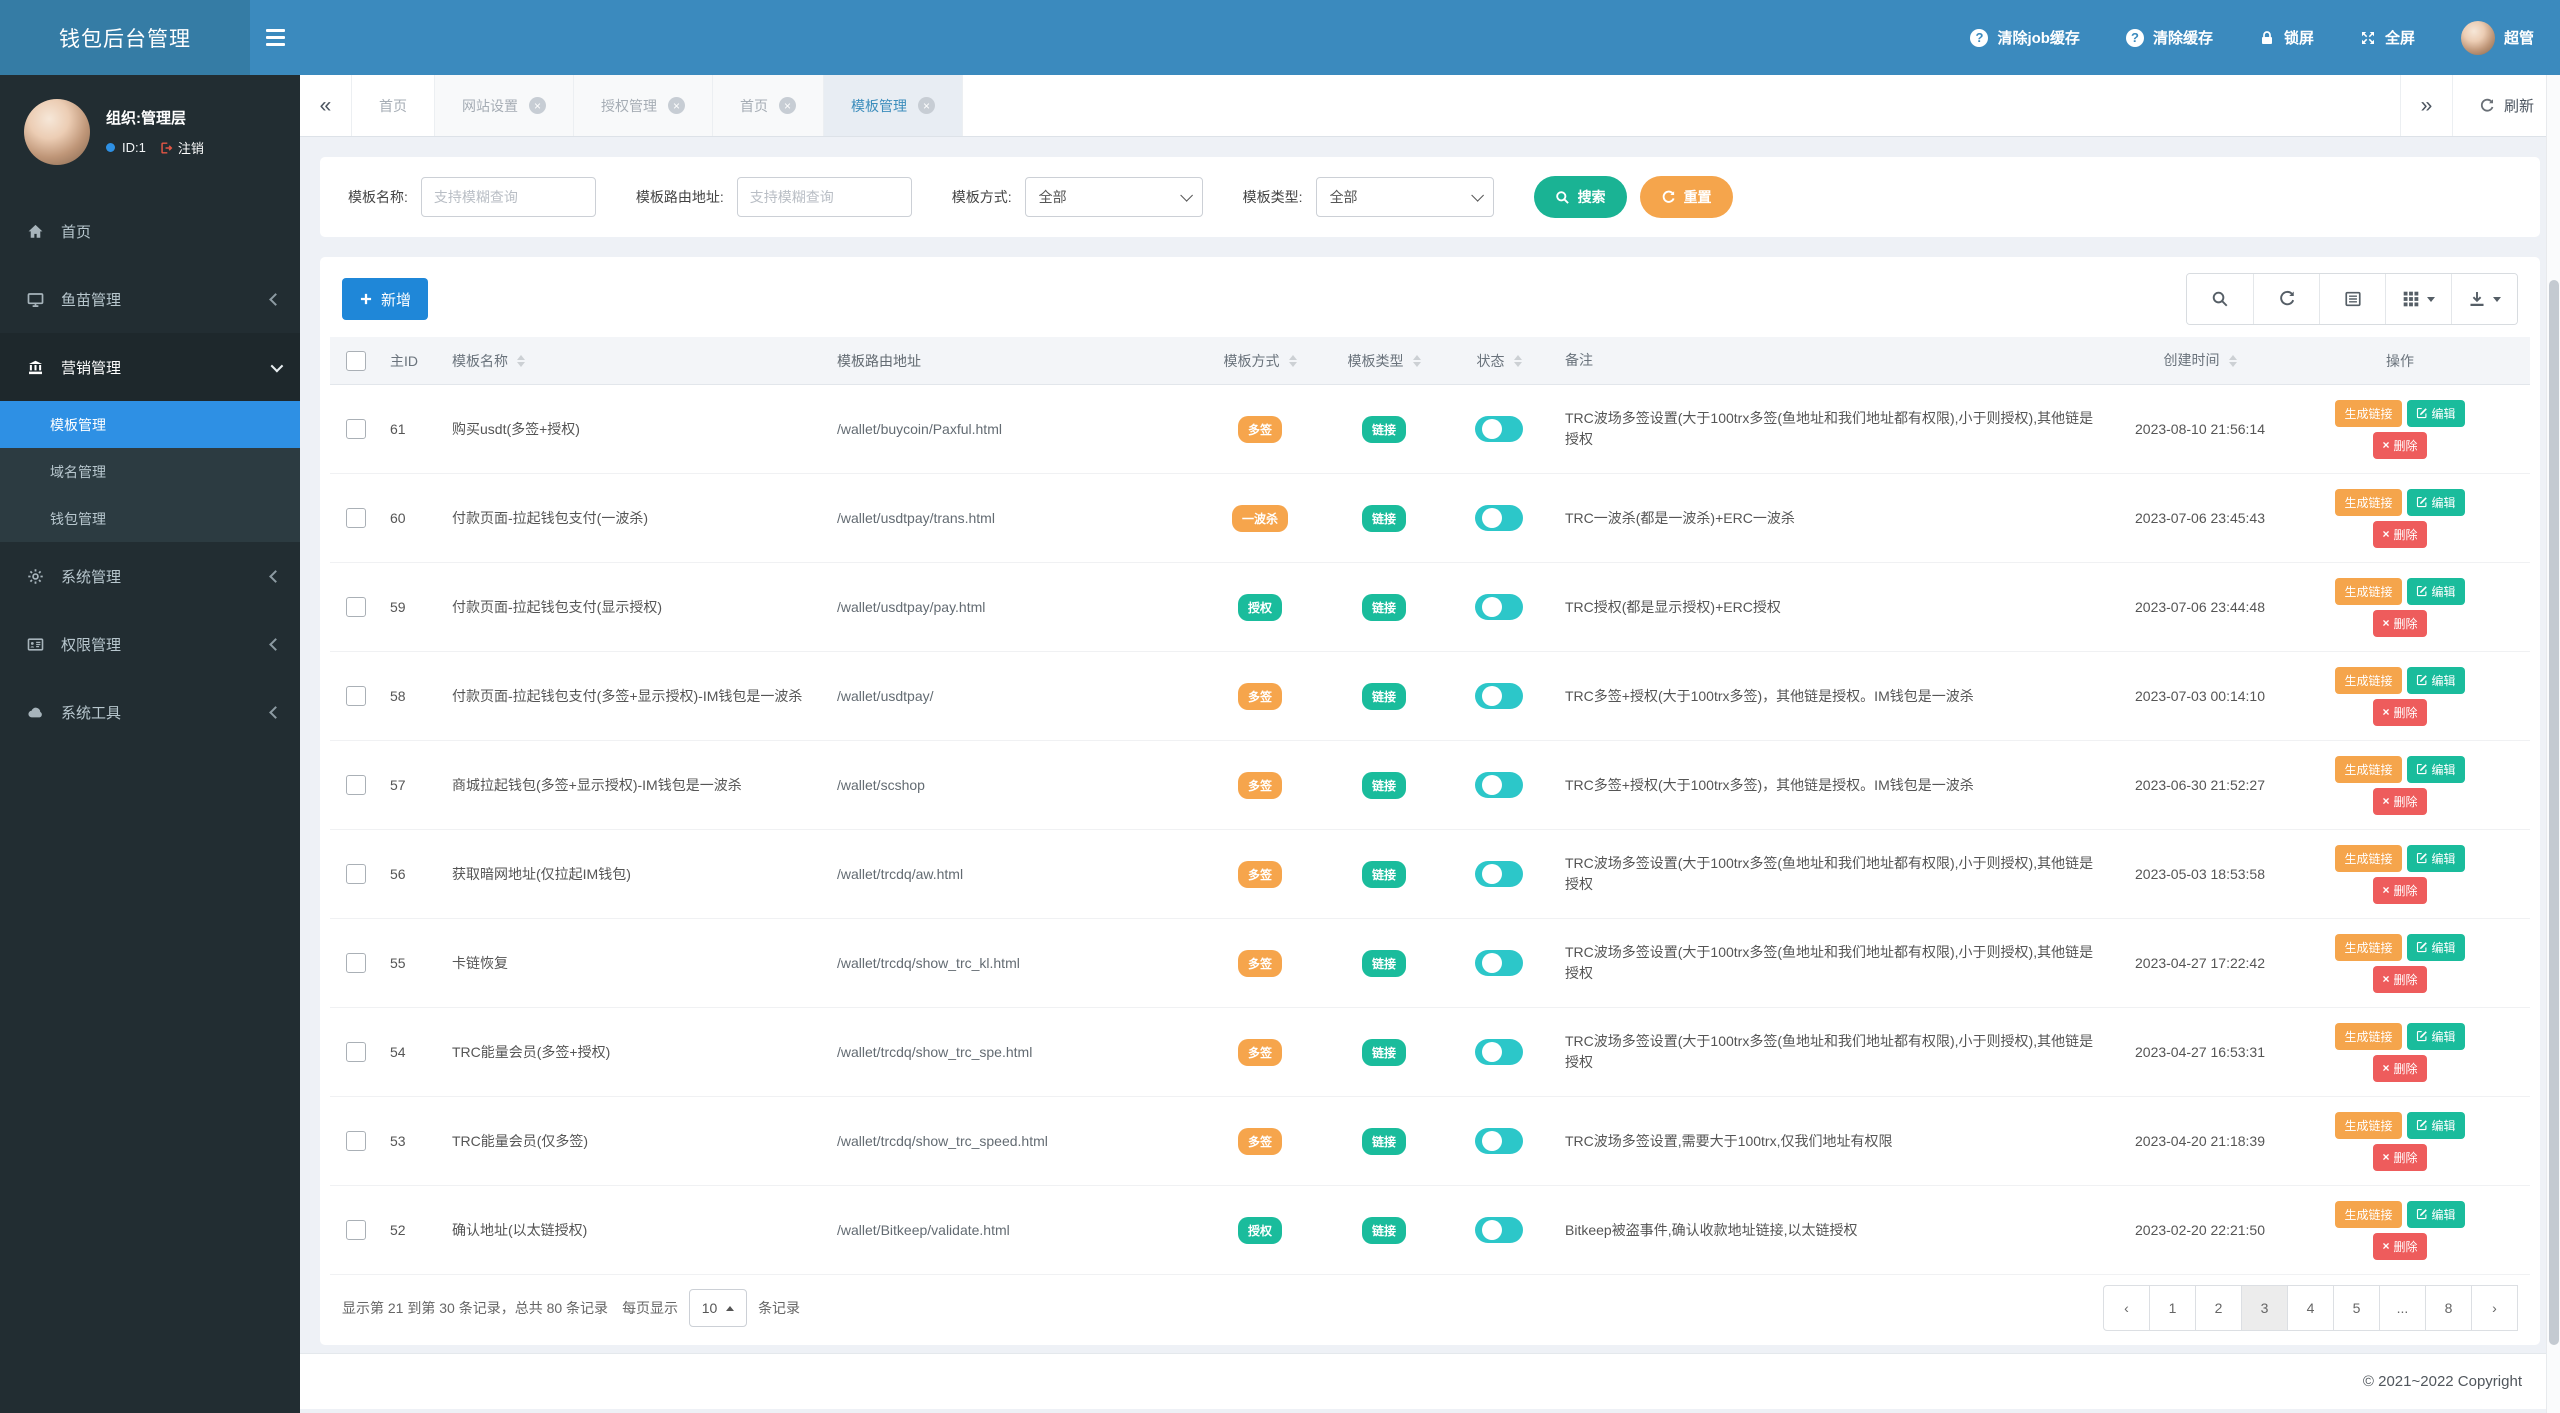 The width and height of the screenshot is (2560, 1413). I want to click on tab-refresh-button: 刷新, so click(2505, 105).